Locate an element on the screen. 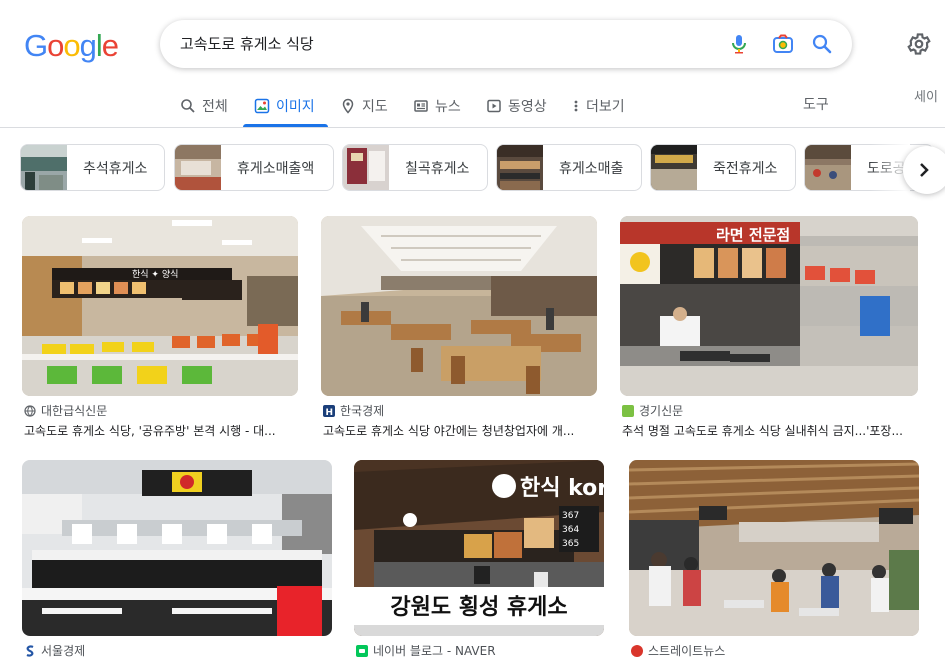 The width and height of the screenshot is (945, 664). chips-next-button is located at coordinates (924, 170).